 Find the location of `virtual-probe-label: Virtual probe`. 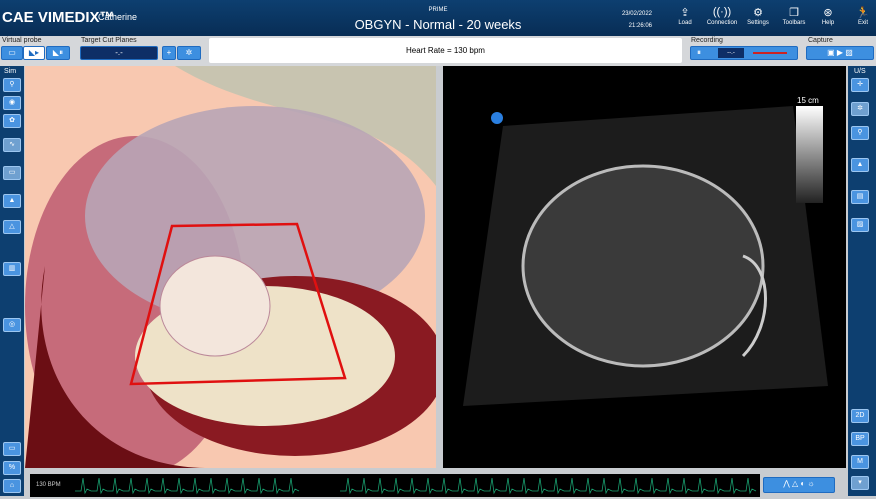

virtual-probe-label: Virtual probe is located at coordinates (22, 40).